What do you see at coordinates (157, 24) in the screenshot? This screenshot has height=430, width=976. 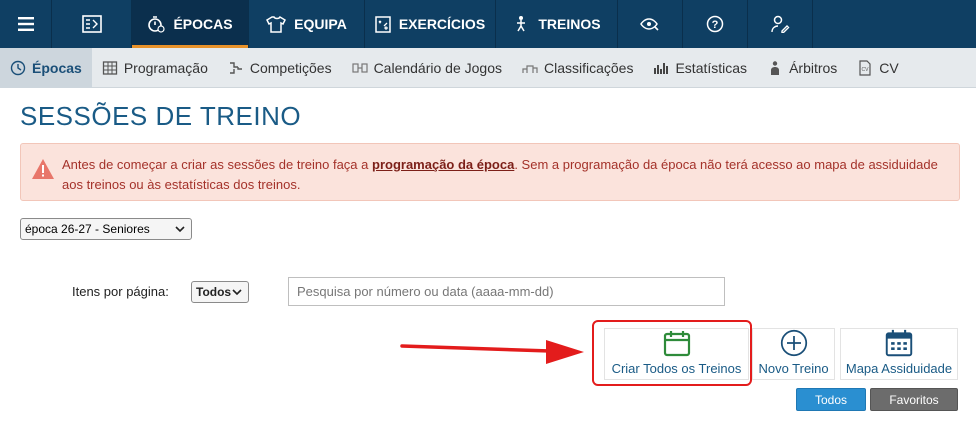 I see `stopwatch-icon` at bounding box center [157, 24].